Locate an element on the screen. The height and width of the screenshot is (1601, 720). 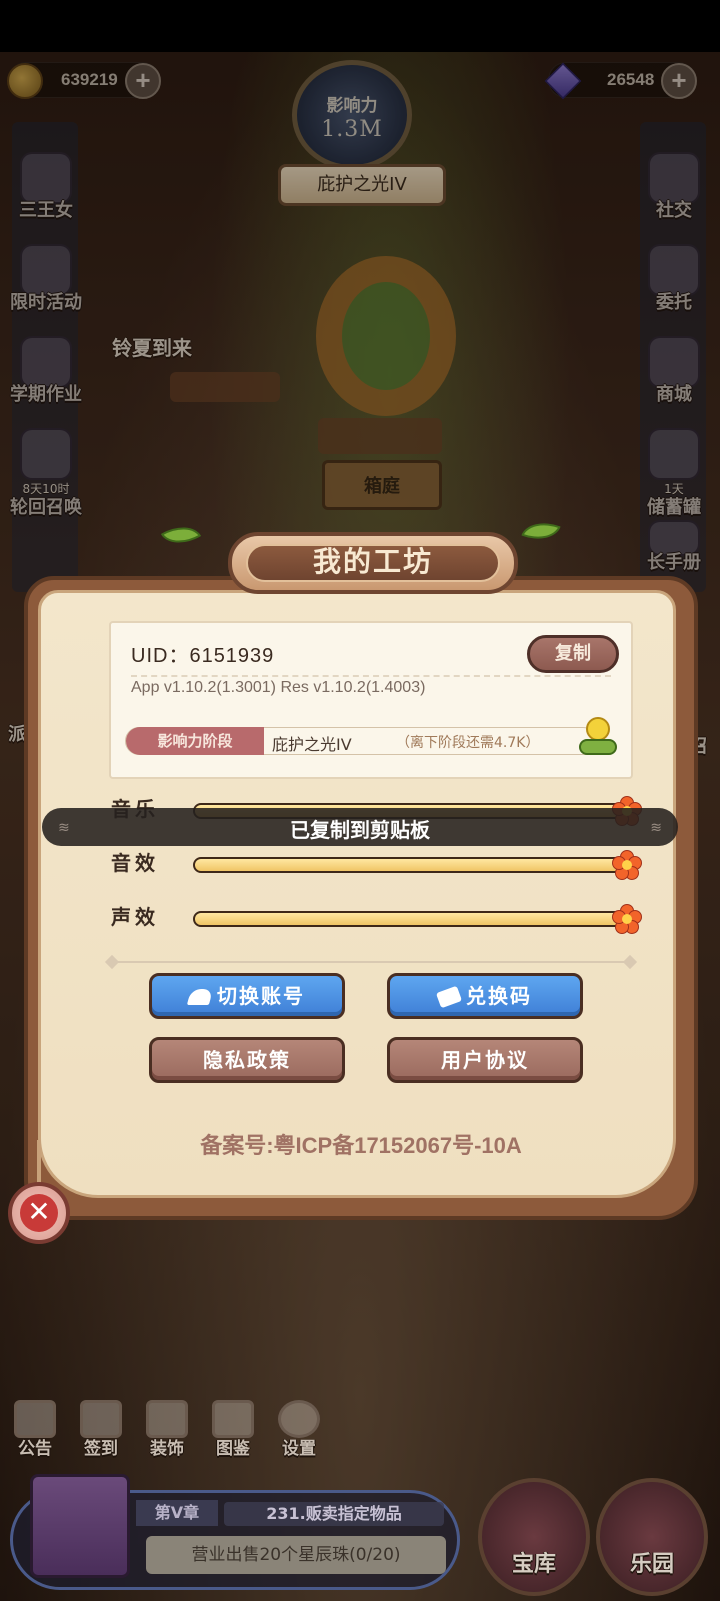
nav-label: 签到 is located at coordinates (101, 1449).